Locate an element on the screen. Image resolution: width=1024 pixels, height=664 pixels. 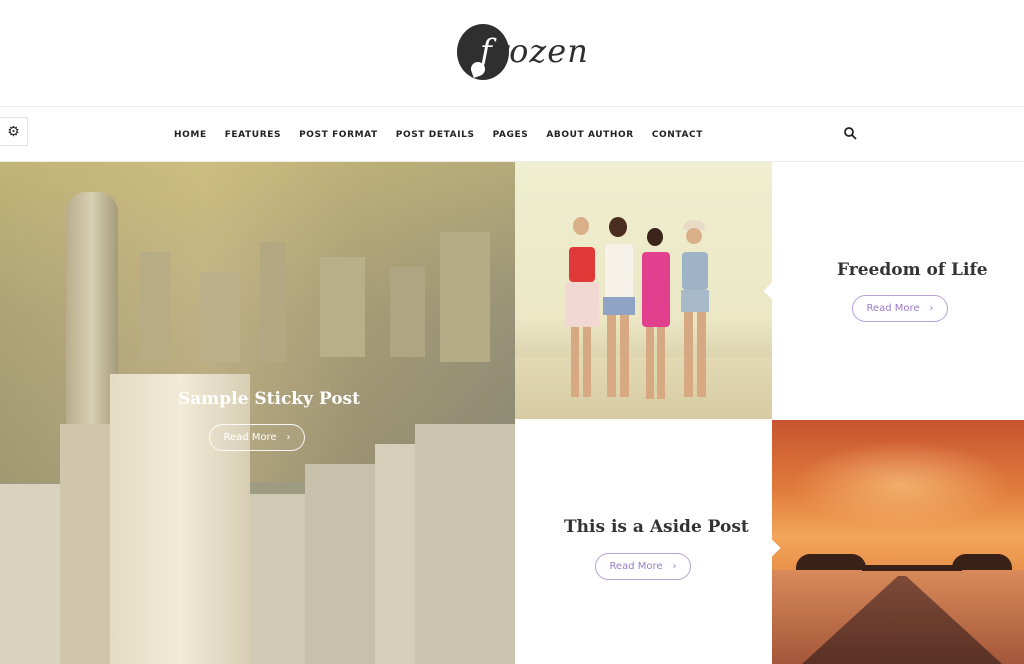
aside-post-card: This is a Aside Post Read More › is located at coordinates (643, 542).